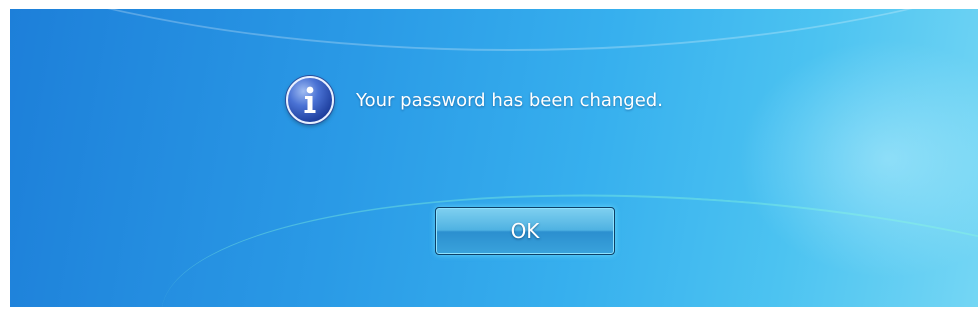  I want to click on ok-button: OK, so click(525, 231).